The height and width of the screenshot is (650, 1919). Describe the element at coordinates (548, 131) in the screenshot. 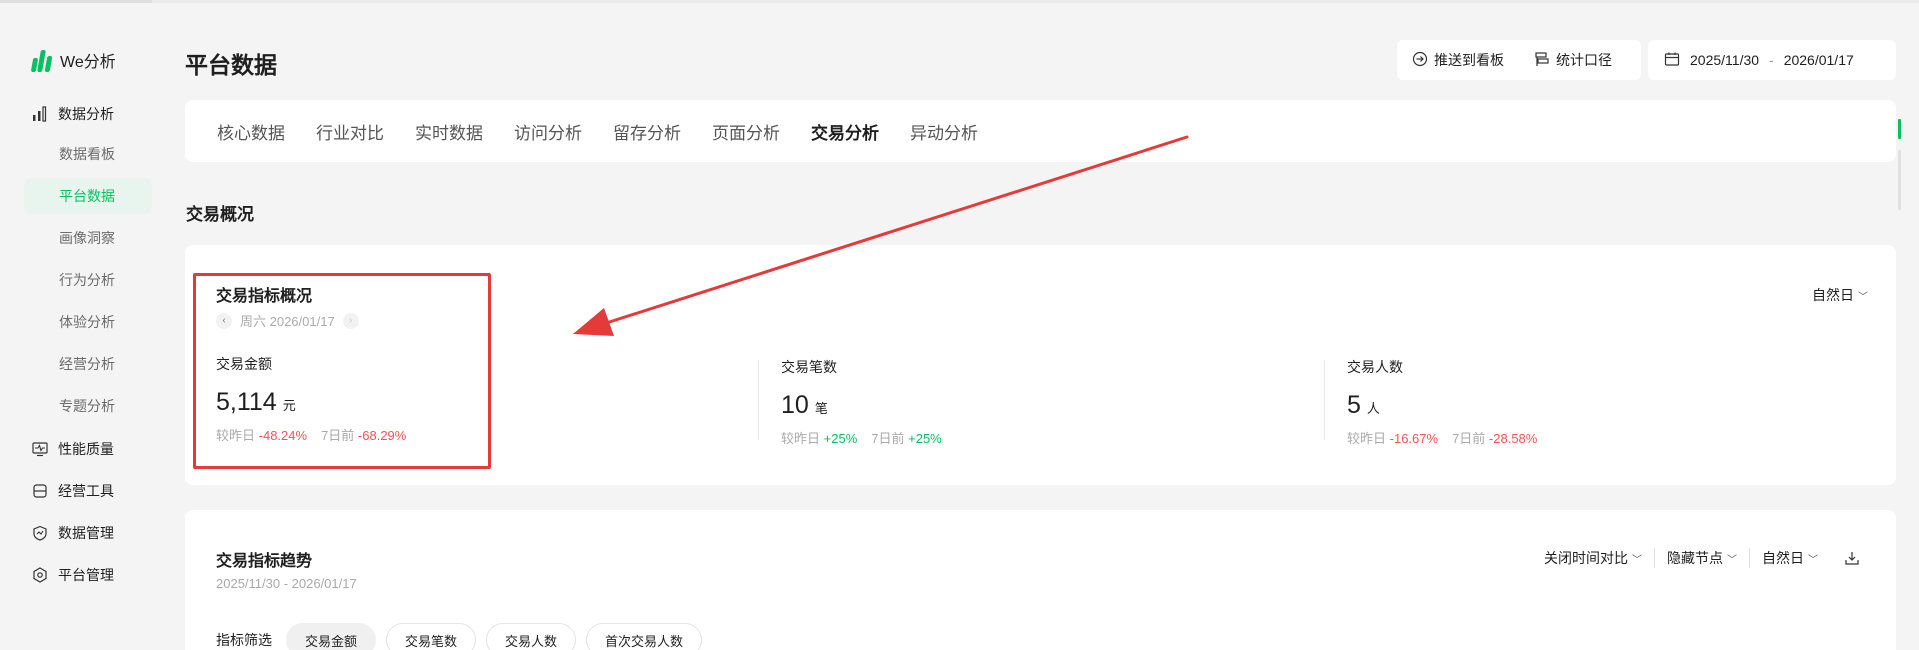

I see `tab-visit-analysis: 访问分析` at that location.